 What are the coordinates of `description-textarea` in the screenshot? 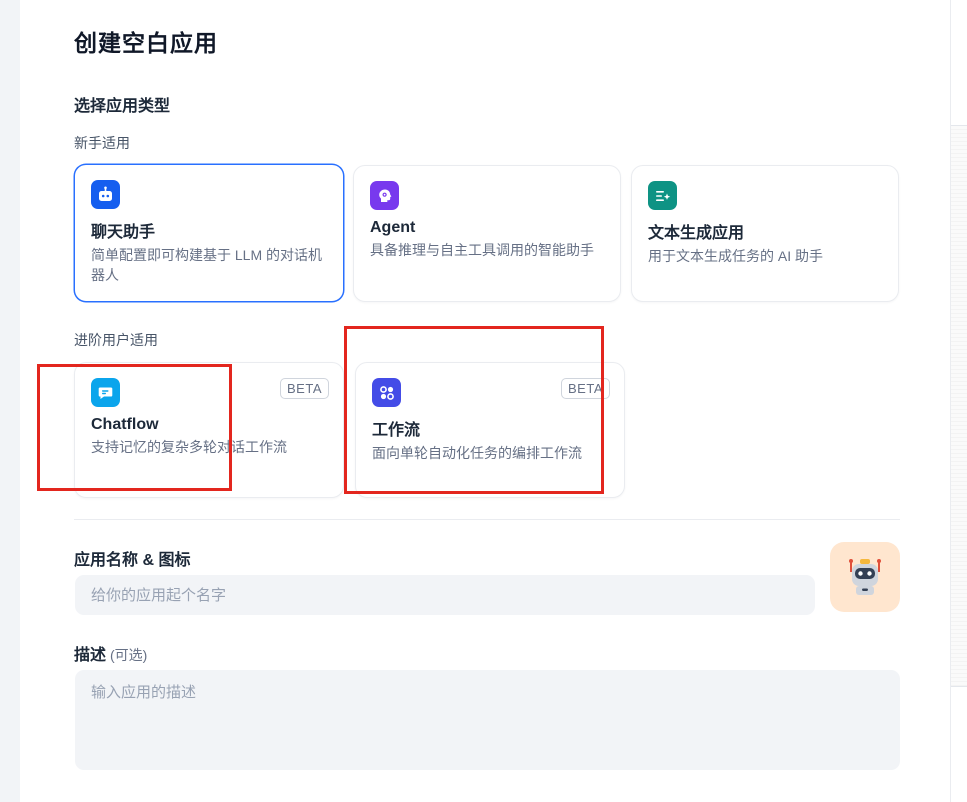 It's located at (487, 720).